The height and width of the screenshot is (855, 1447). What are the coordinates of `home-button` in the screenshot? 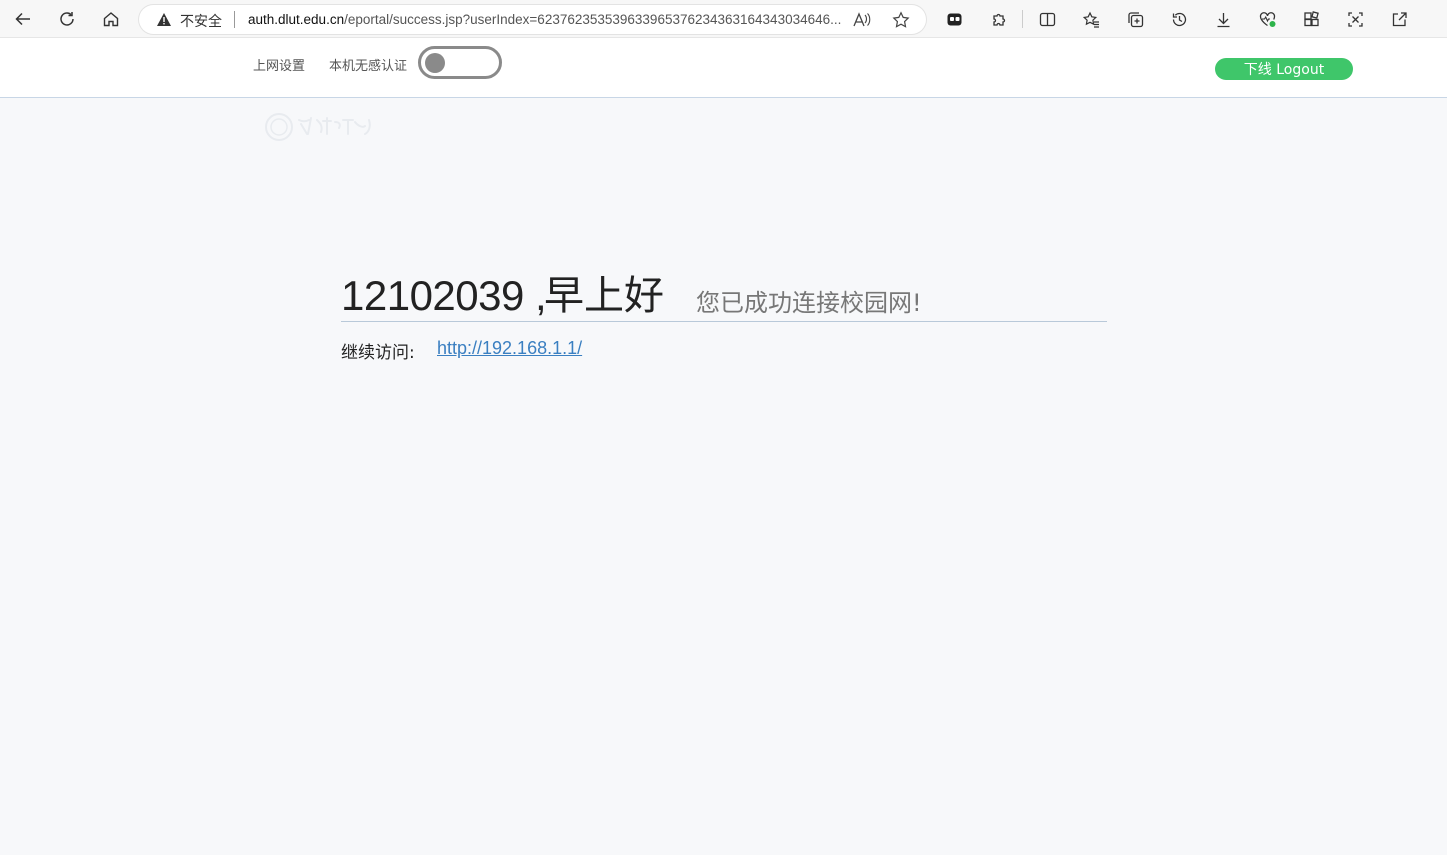 It's located at (111, 19).